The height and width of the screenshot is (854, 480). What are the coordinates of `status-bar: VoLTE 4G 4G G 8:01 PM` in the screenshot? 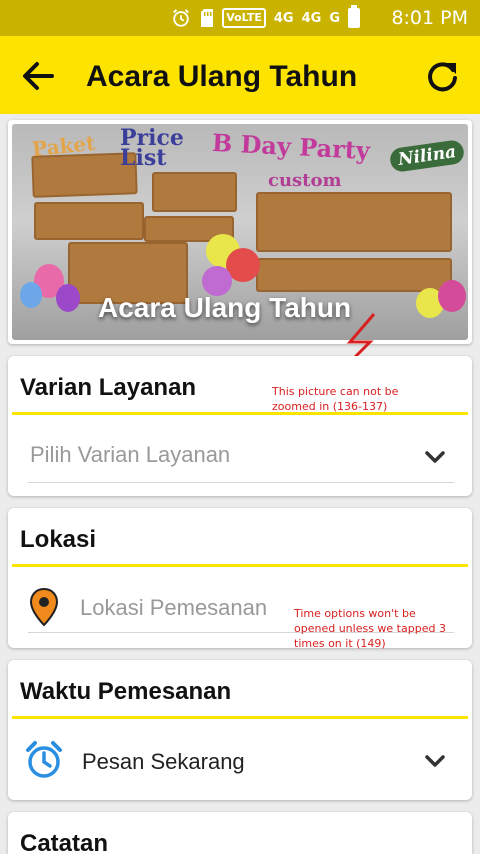 It's located at (240, 18).